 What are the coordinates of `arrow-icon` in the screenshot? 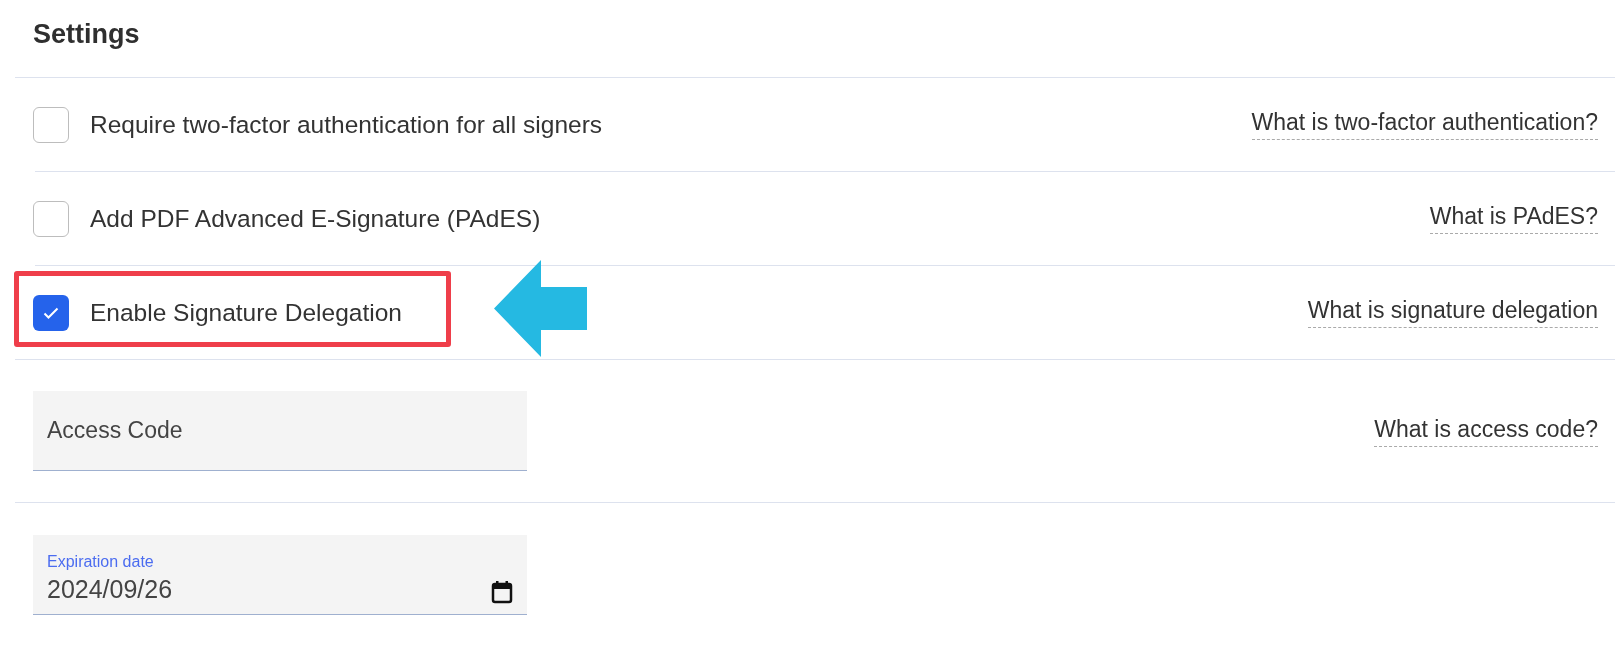 It's located at (541, 308).